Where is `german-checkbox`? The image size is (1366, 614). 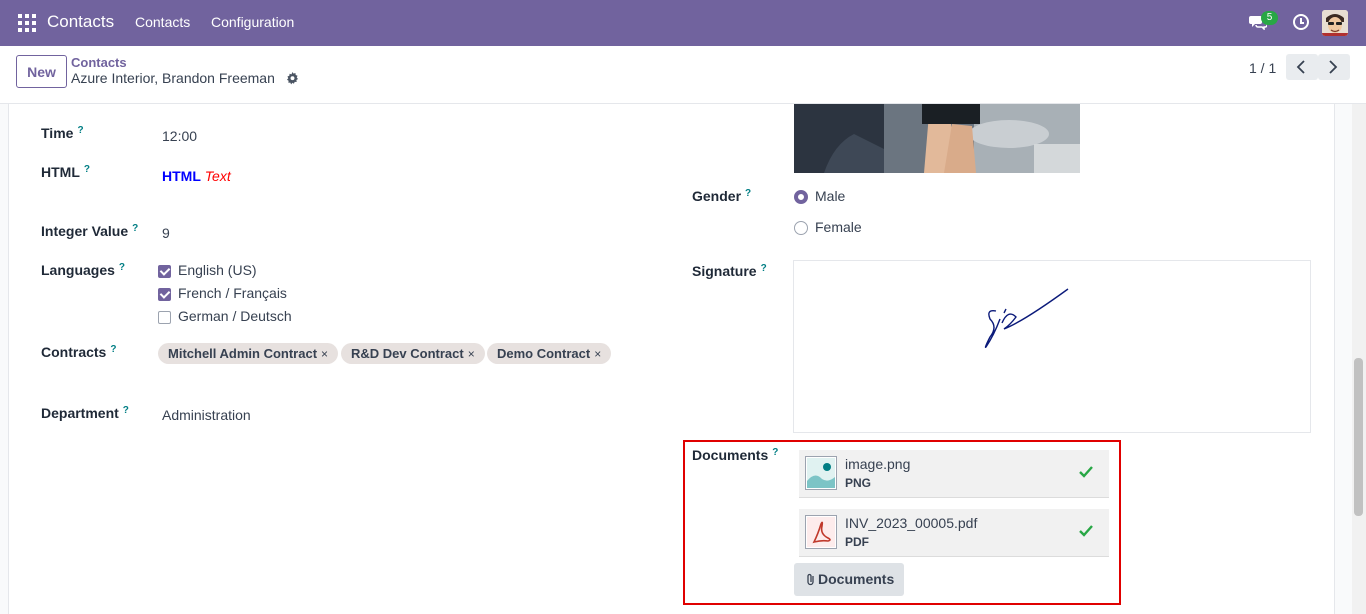 german-checkbox is located at coordinates (164, 317).